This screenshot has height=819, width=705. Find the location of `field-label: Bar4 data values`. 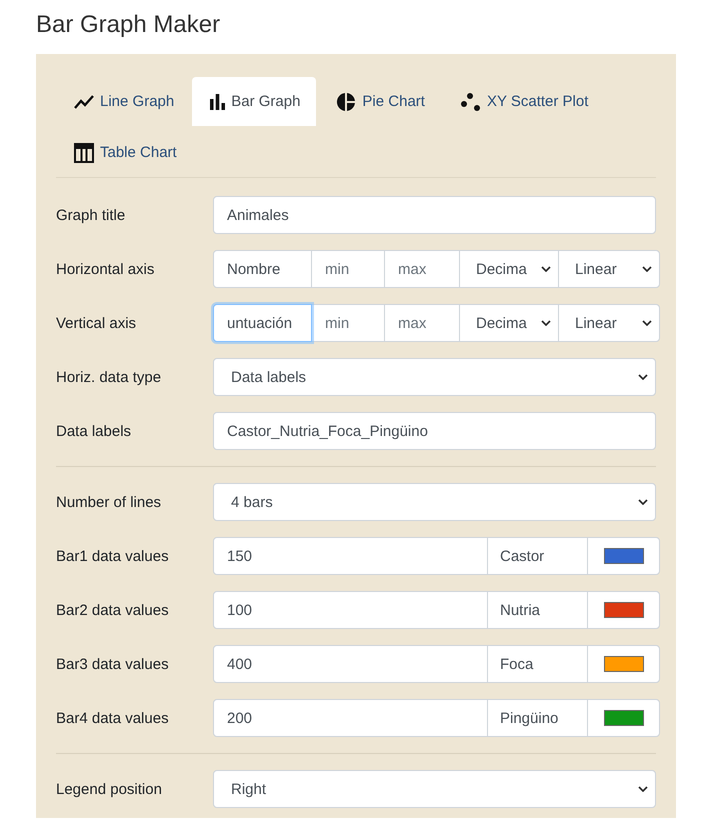

field-label: Bar4 data values is located at coordinates (113, 718).